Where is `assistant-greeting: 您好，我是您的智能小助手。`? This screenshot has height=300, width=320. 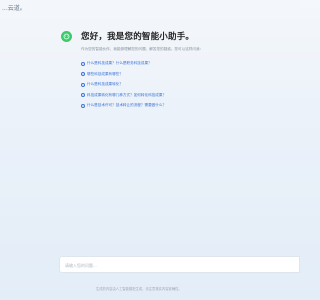
assistant-greeting: 您好，我是您的智能小助手。 is located at coordinates (127, 36).